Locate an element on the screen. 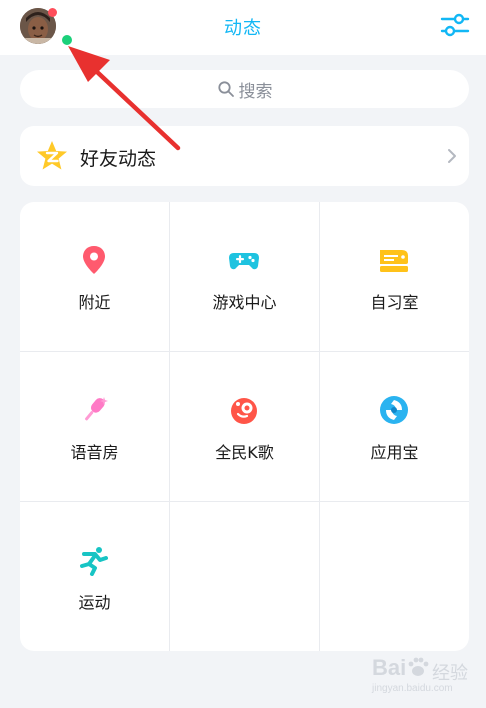 The height and width of the screenshot is (708, 486). friend-feed-row: 好友动态 is located at coordinates (244, 156).